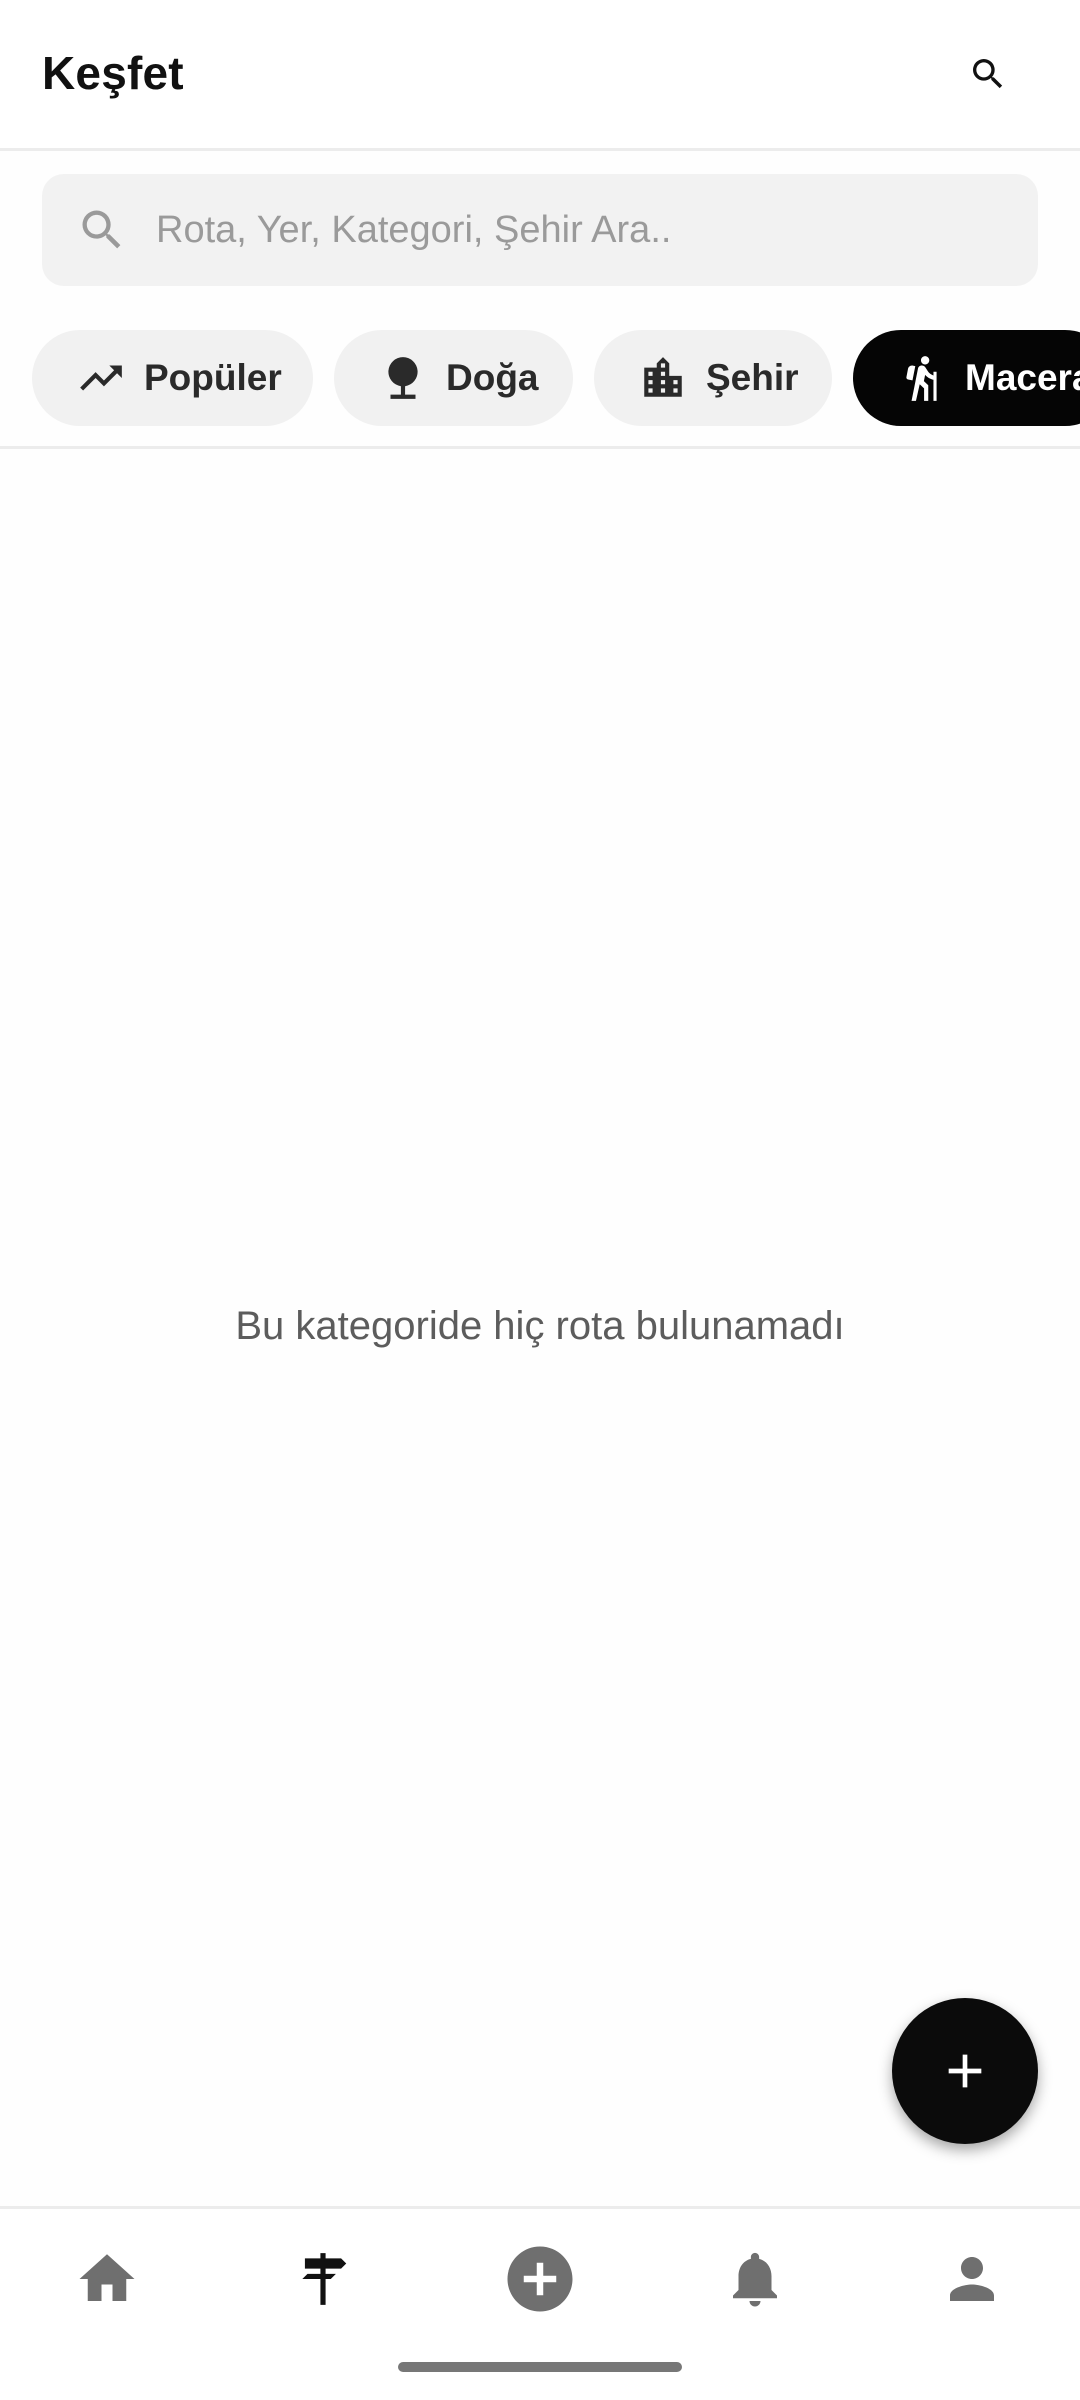 The height and width of the screenshot is (2400, 1080). I want to click on plus-icon, so click(965, 2071).